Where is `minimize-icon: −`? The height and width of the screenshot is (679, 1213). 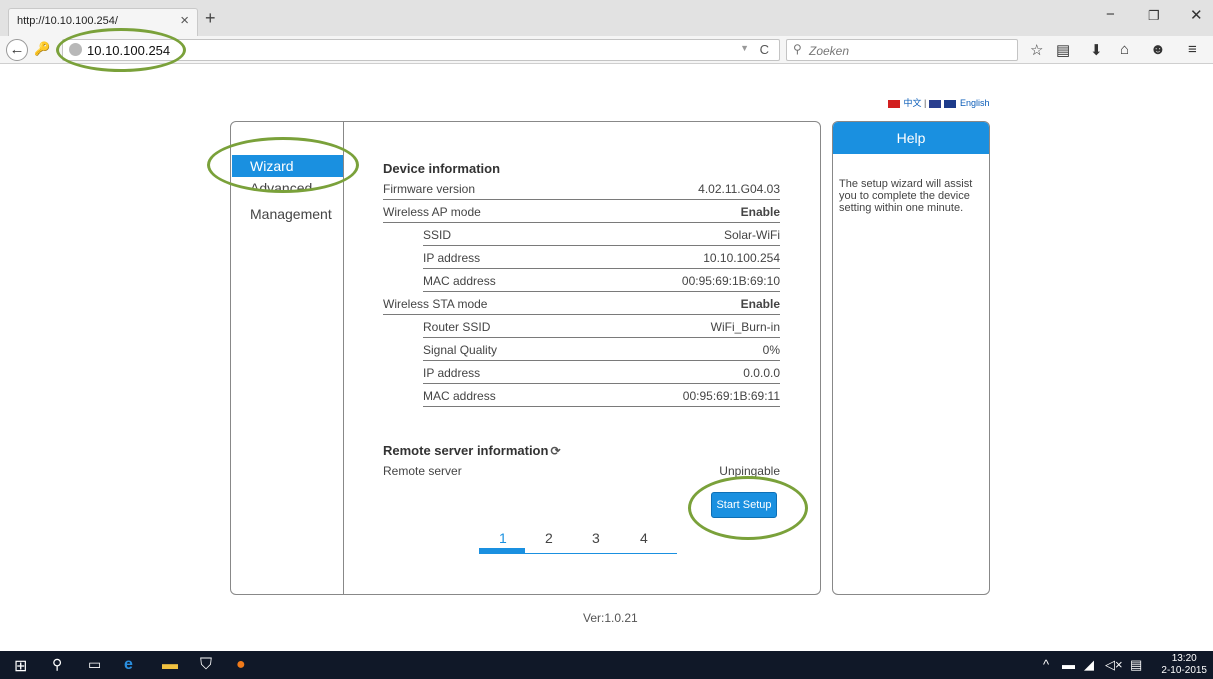
minimize-icon: − is located at coordinates (1110, 14).